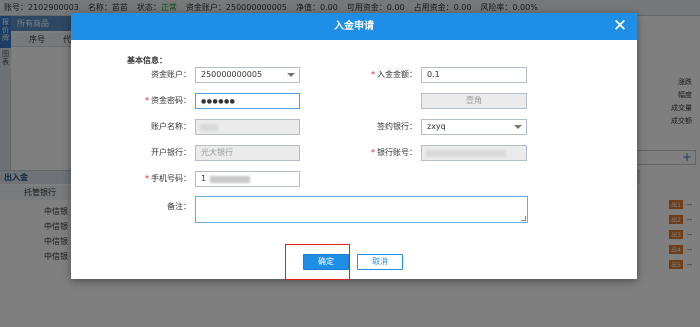 Image resolution: width=700 pixels, height=327 pixels. Describe the element at coordinates (171, 178) in the screenshot. I see `phone-label-text: 手机号码：` at that location.